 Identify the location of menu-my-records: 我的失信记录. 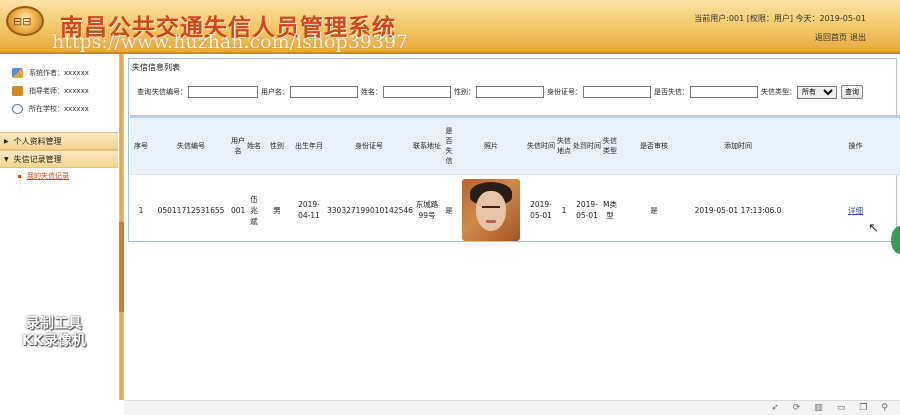
(59, 176).